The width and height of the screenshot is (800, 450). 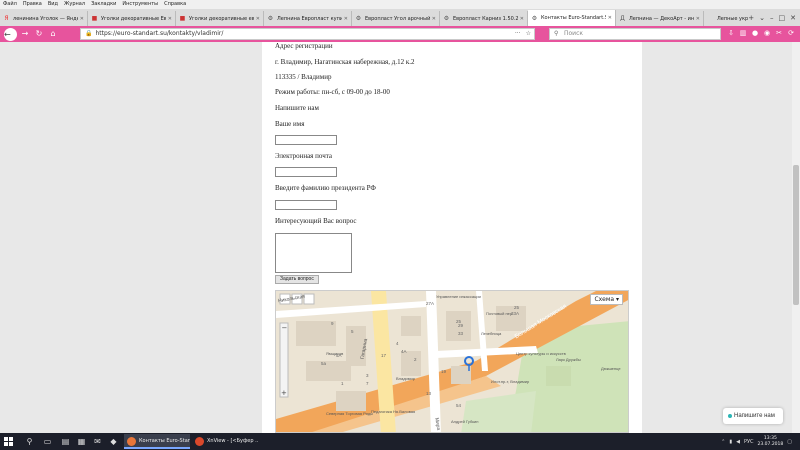 What do you see at coordinates (723, 442) in the screenshot?
I see `tray-arrow-icon: ⌃` at bounding box center [723, 442].